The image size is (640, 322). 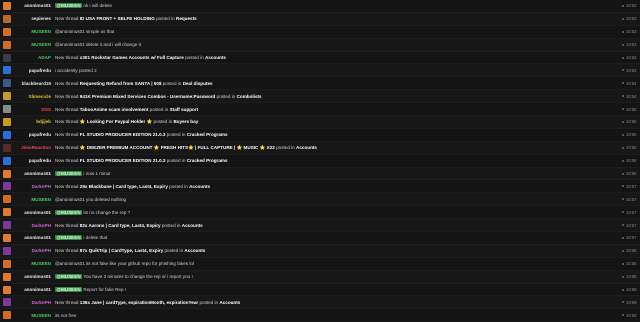 I want to click on username-link: bdjijeb, so click(x=31, y=121).